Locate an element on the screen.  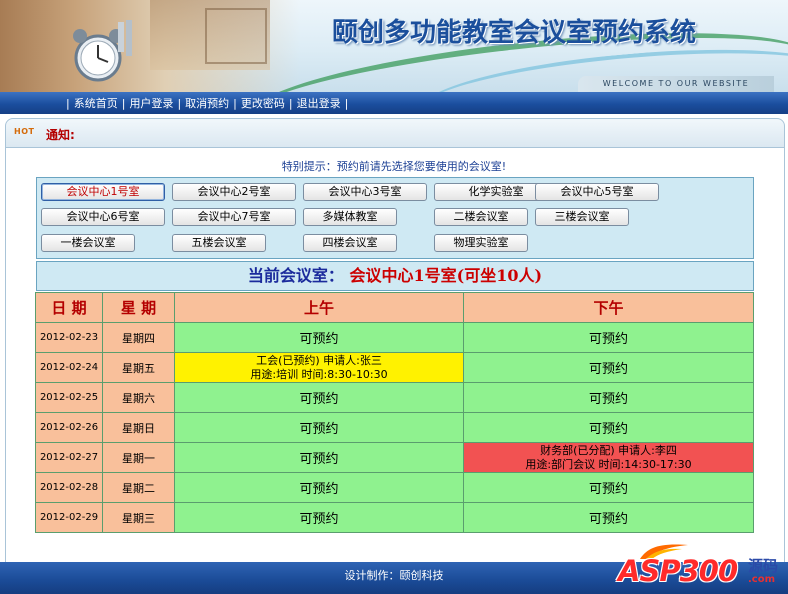
room-button-center-5: 会议中心5号室 is located at coordinates (597, 192).